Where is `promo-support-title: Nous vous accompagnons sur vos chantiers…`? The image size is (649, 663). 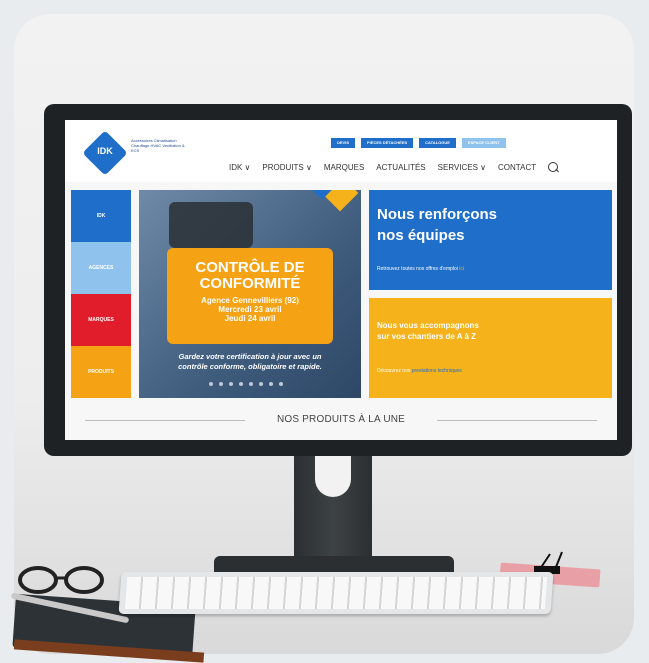 promo-support-title: Nous vous accompagnons sur vos chantiers… is located at coordinates (428, 331).